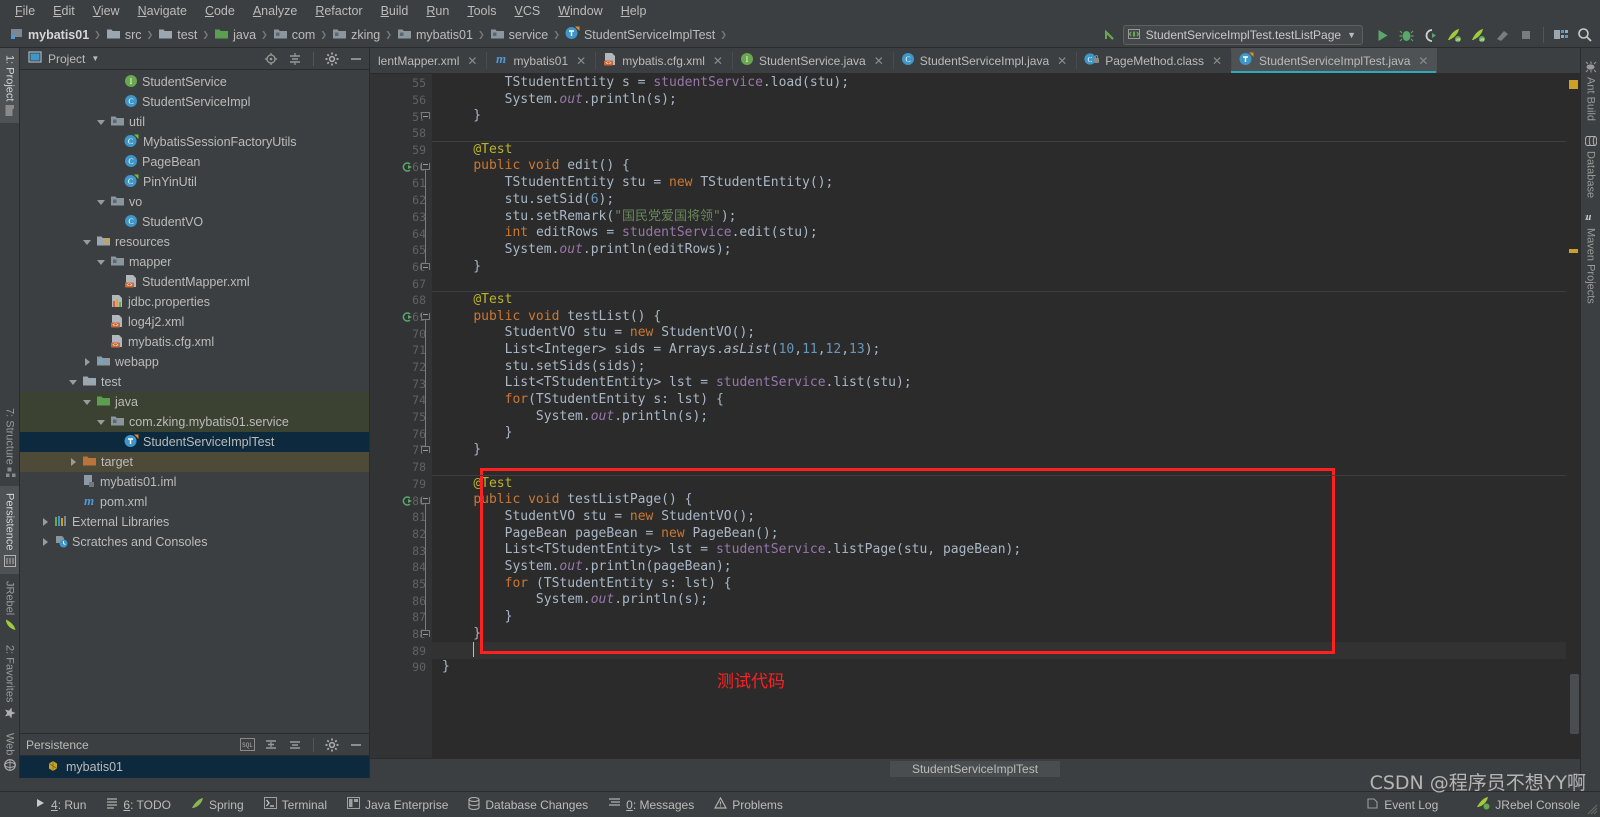  Describe the element at coordinates (1153, 60) in the screenshot. I see `editor-tab-pagemethod-class: C PageMethod.class ✕` at that location.